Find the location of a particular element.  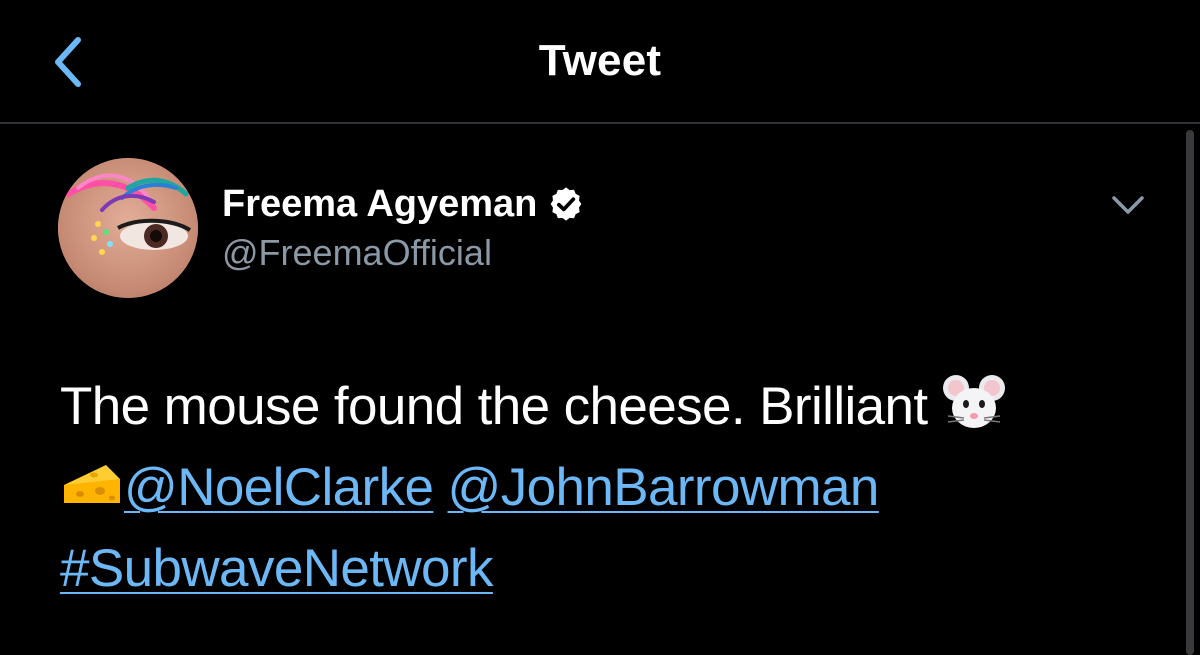

author-name-row: Freema Agyeman is located at coordinates (403, 204).